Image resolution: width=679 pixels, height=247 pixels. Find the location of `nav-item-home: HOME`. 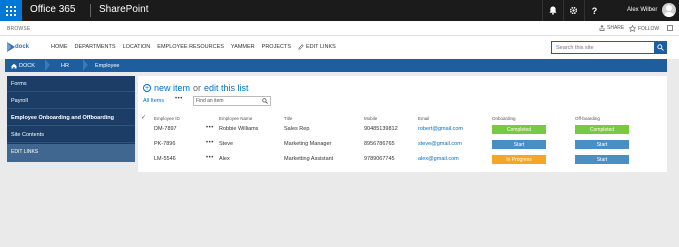

nav-item-home: HOME is located at coordinates (59, 47).